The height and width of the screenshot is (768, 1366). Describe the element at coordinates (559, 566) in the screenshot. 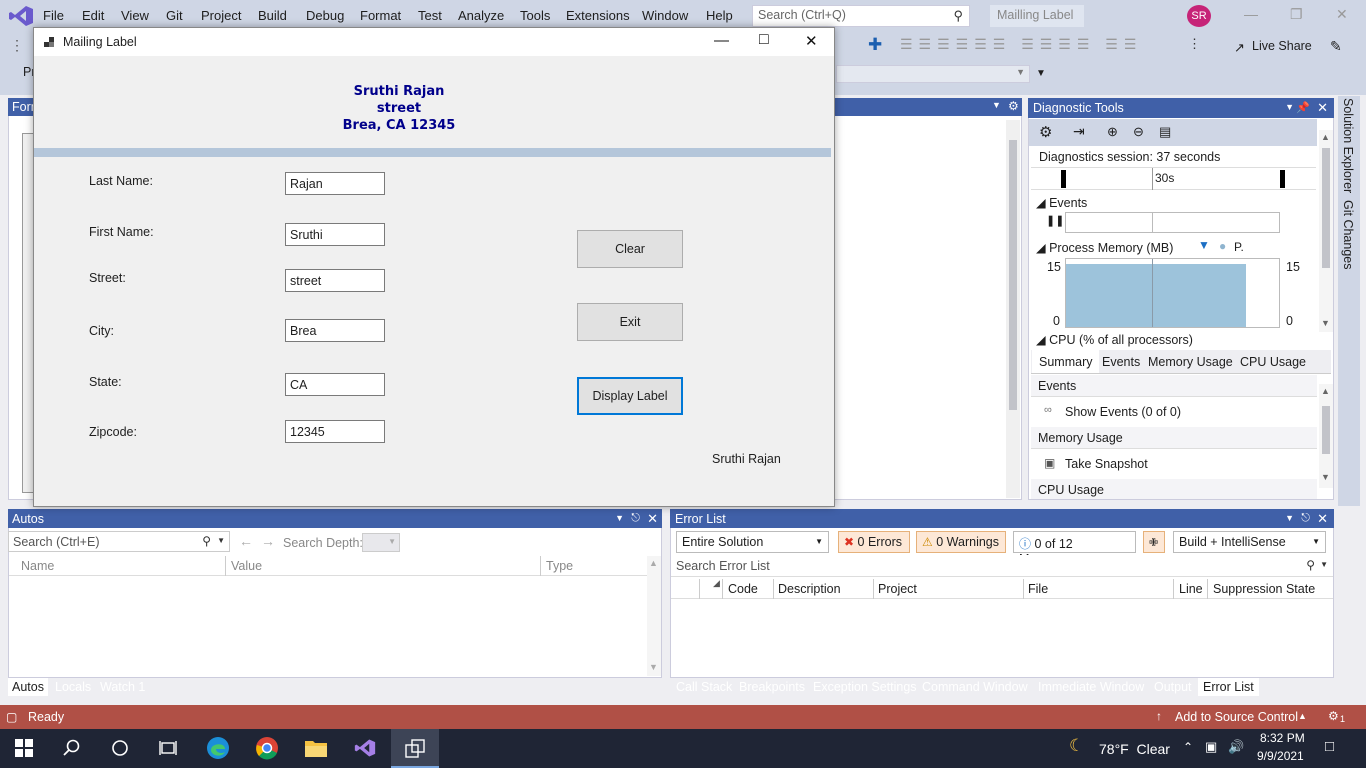

I see `autos-col-type: Type` at that location.